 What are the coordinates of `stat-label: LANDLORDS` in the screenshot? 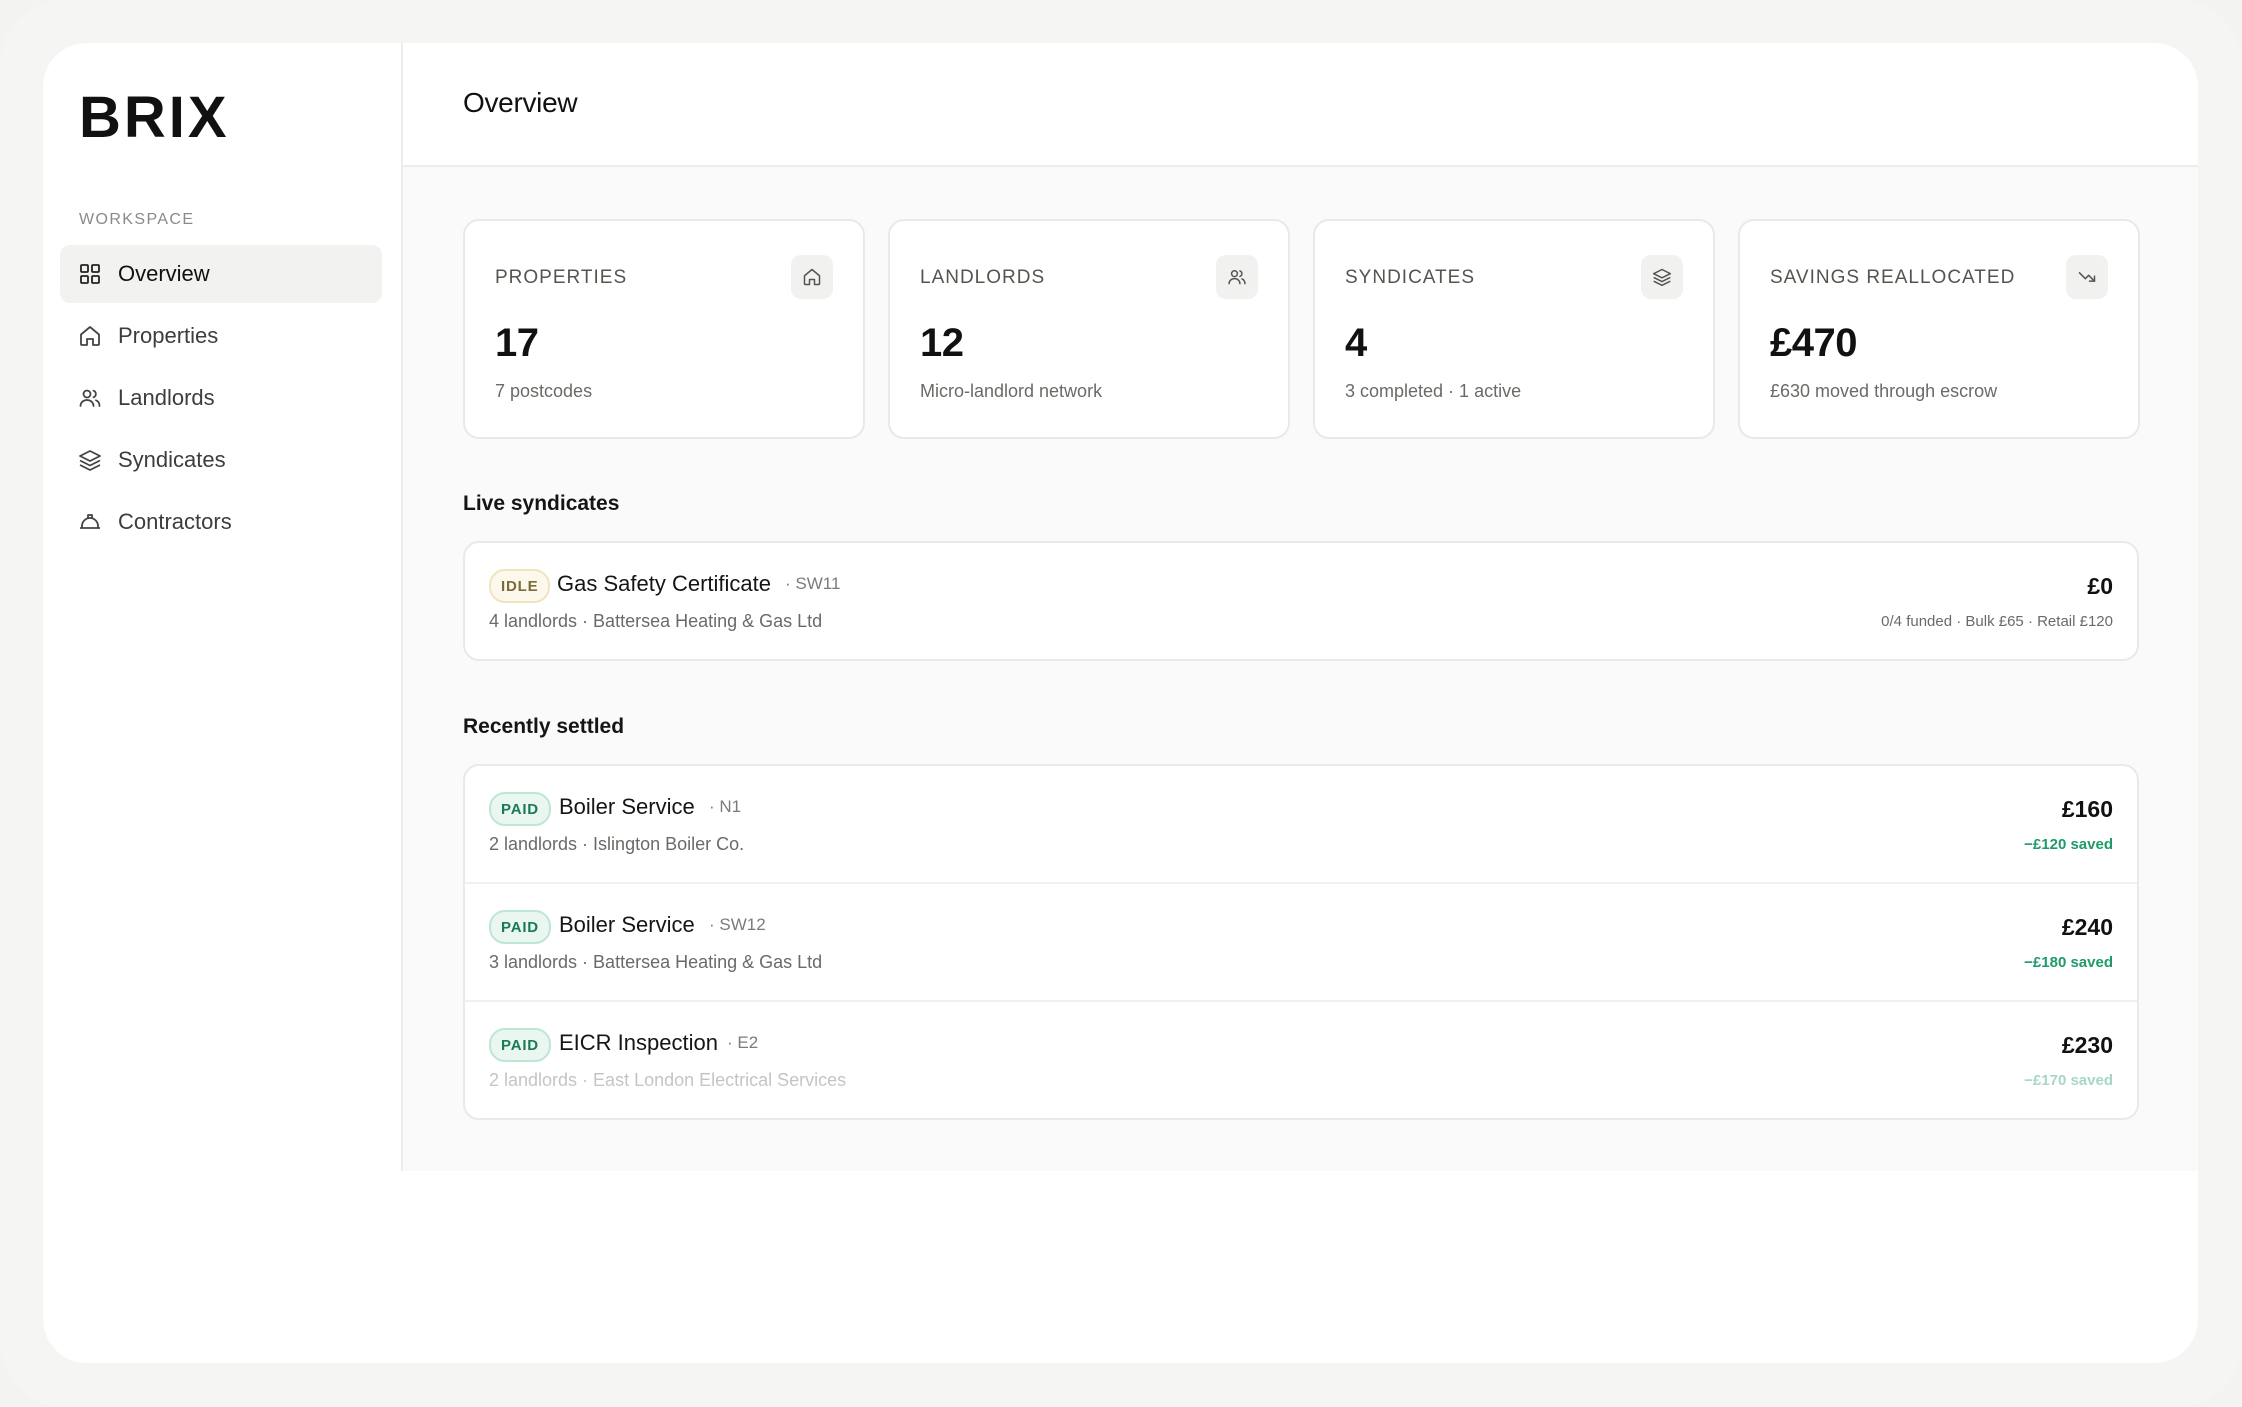 It's located at (983, 277).